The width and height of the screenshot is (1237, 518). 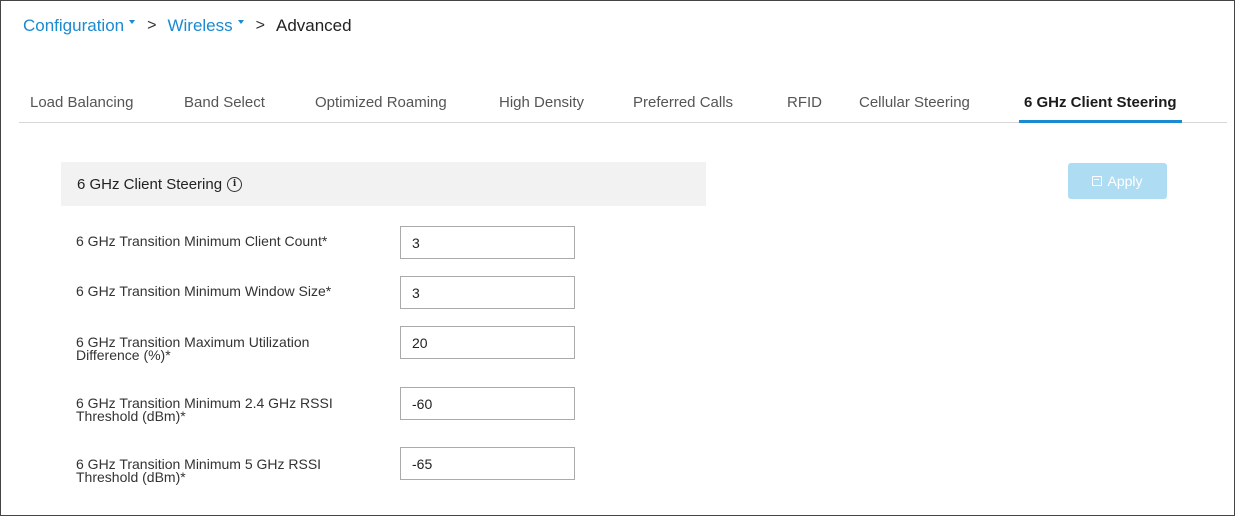 What do you see at coordinates (224, 107) in the screenshot?
I see `tab-band-select: Band Select` at bounding box center [224, 107].